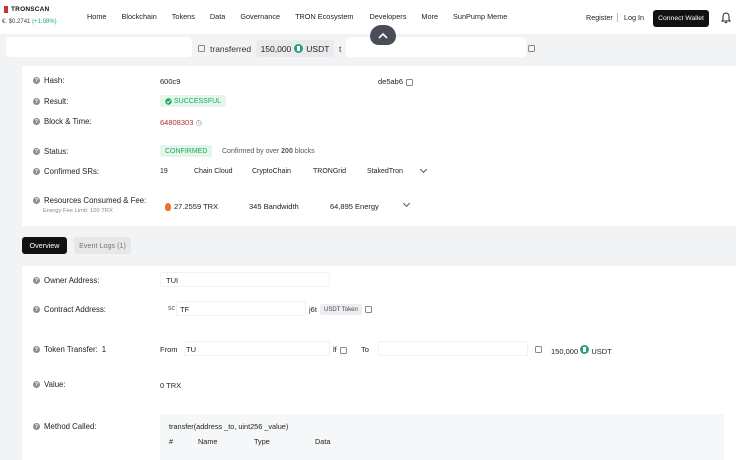 The image size is (736, 460). Describe the element at coordinates (480, 16) in the screenshot. I see `nav-sunpump-meme: SunPump Meme` at that location.